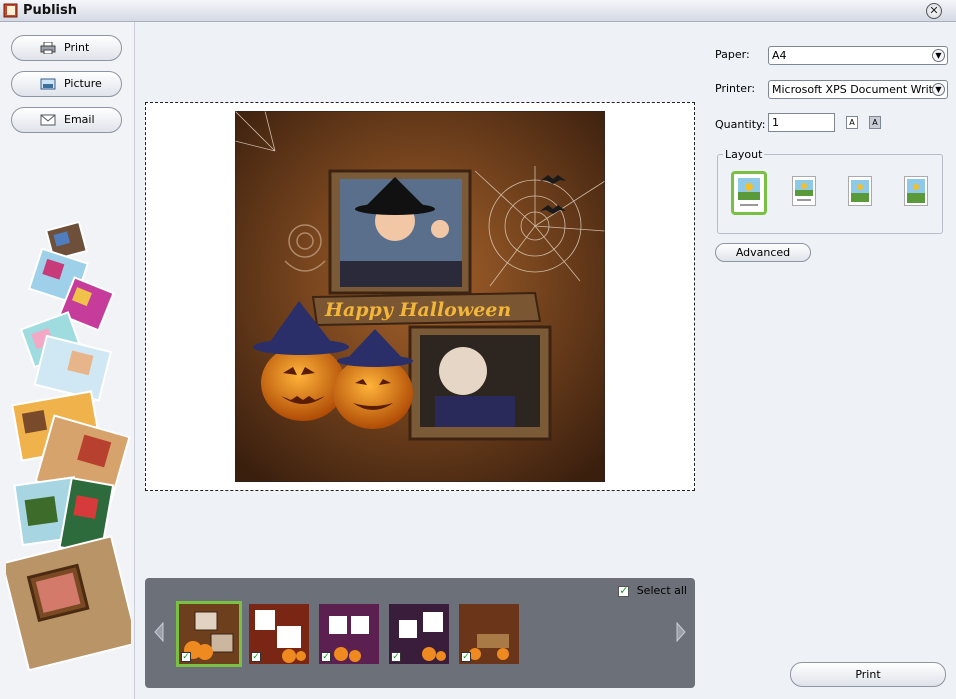  Describe the element at coordinates (68, 446) in the screenshot. I see `card-stack-decoration` at that location.